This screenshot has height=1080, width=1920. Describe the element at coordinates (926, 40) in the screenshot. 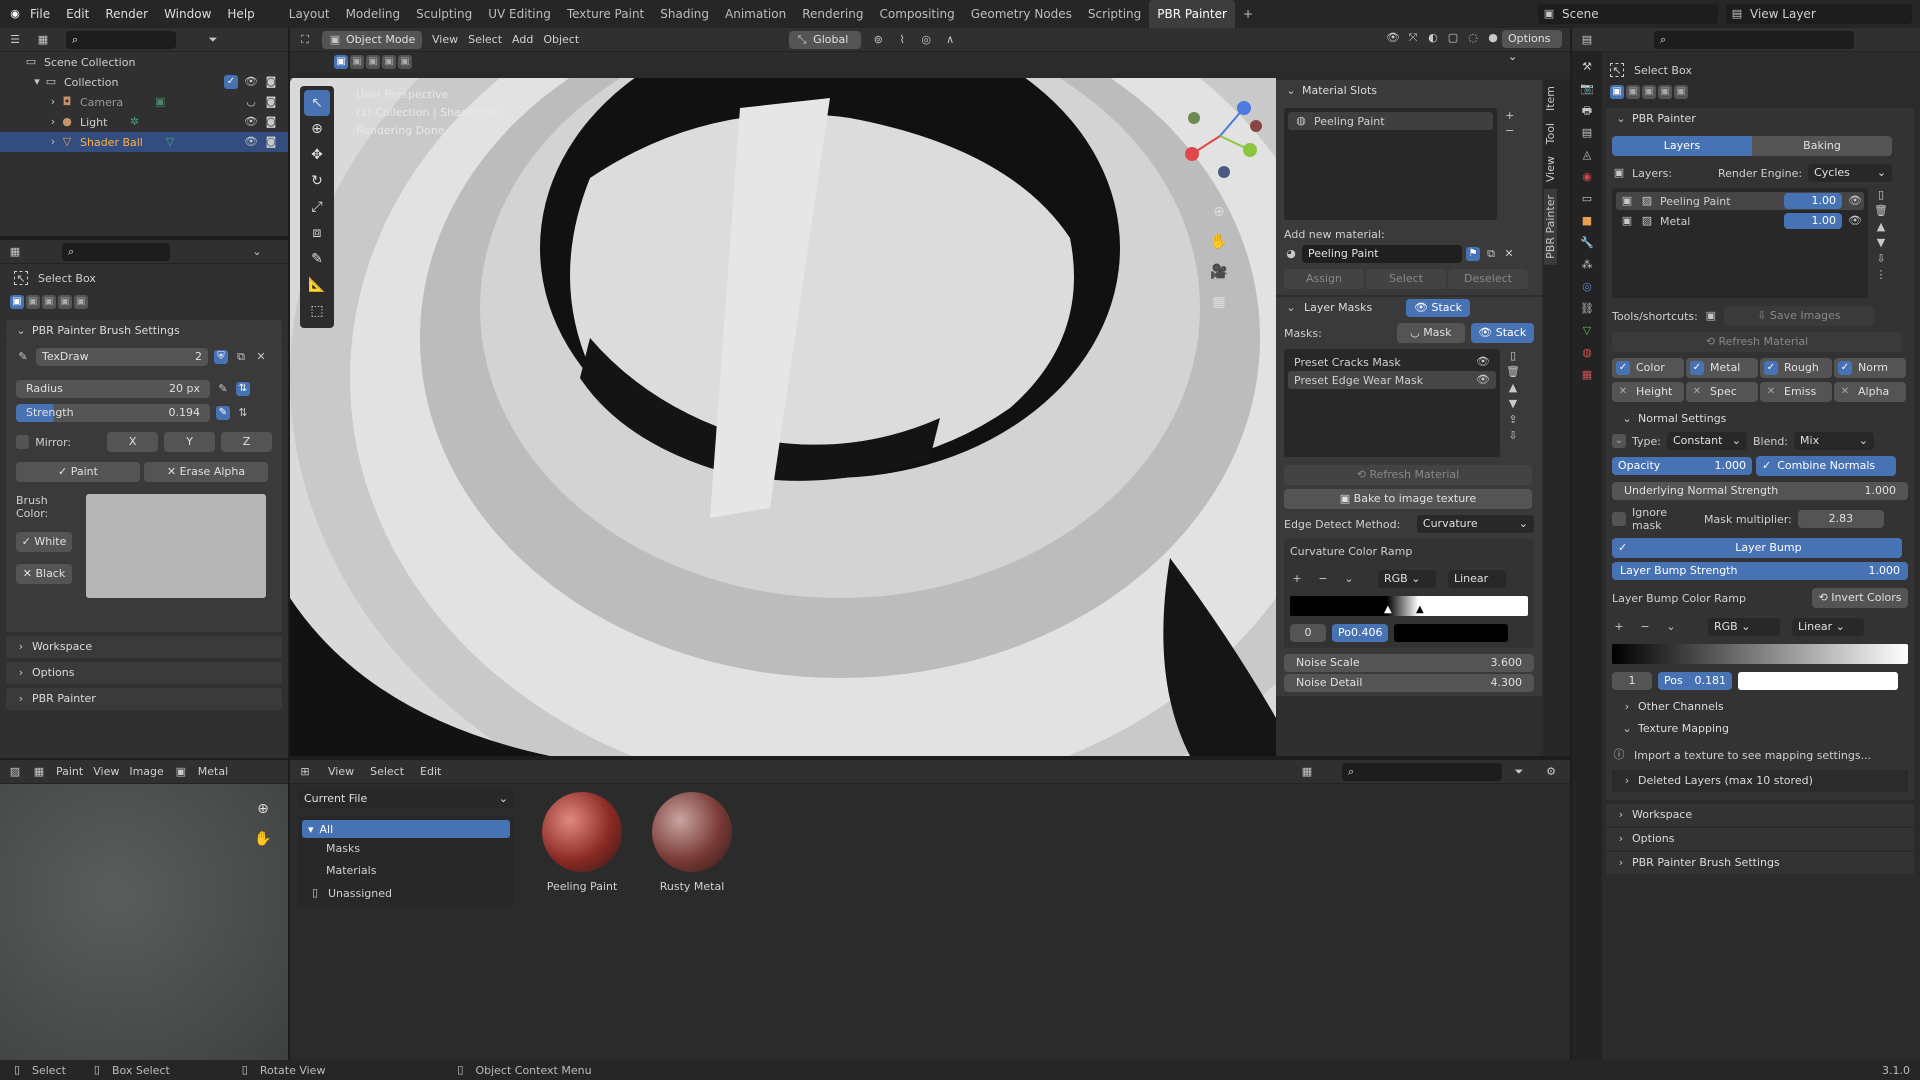

I see `proportional-edit-icon: ◎` at that location.